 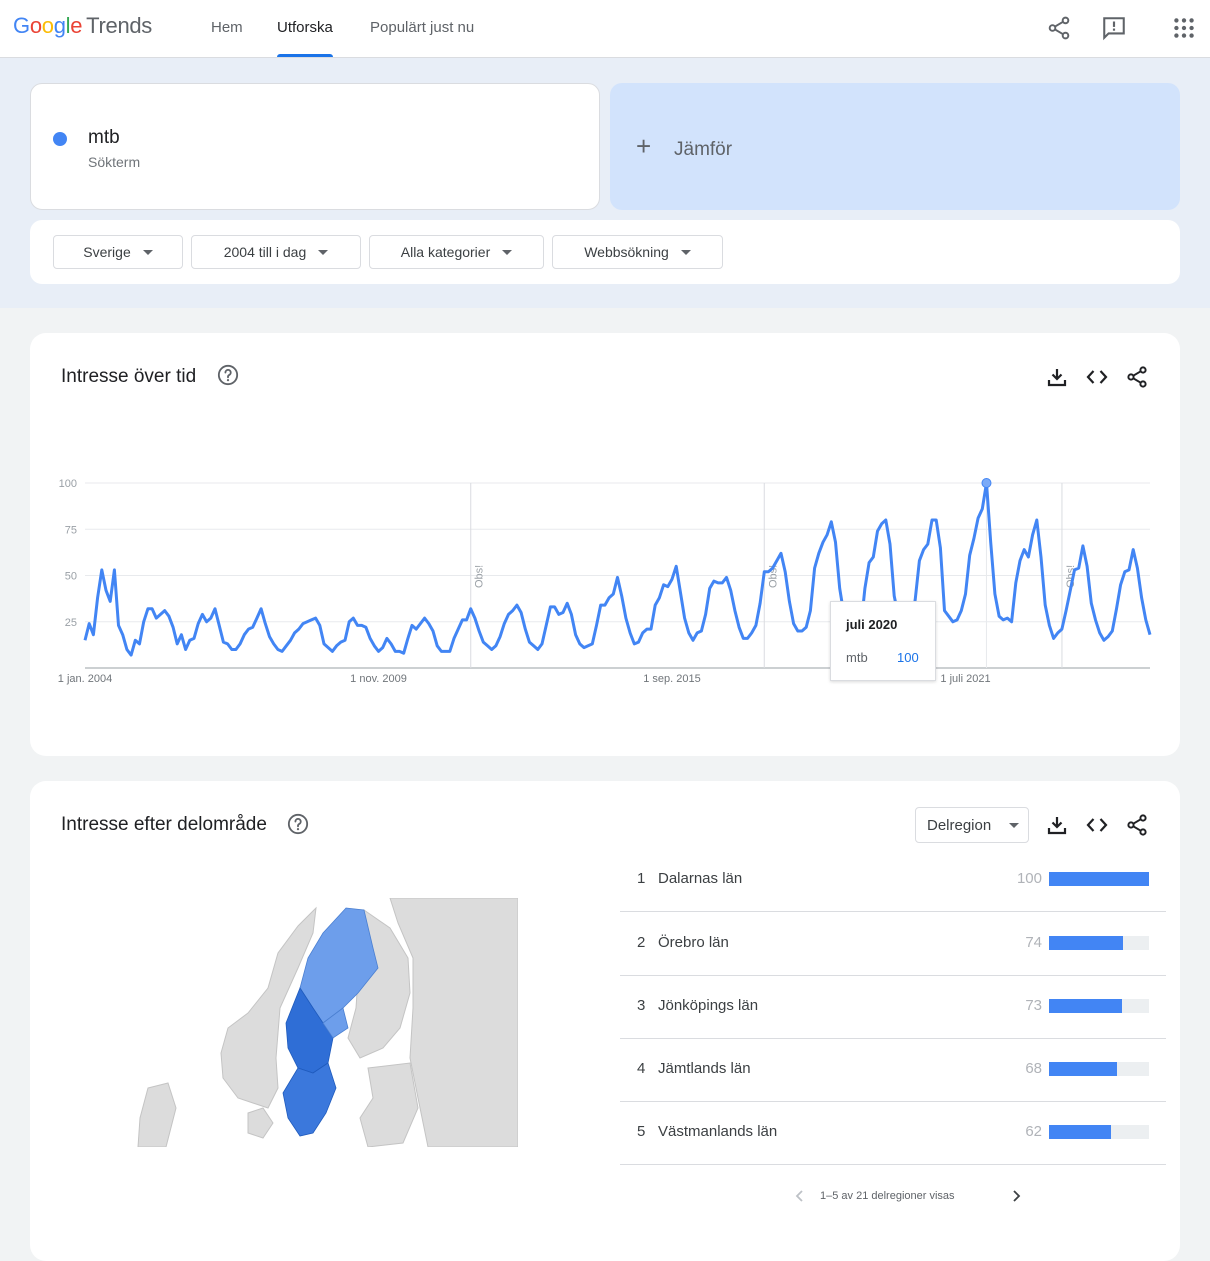 I want to click on logo-trends-wordmark: Trends, so click(x=119, y=25).